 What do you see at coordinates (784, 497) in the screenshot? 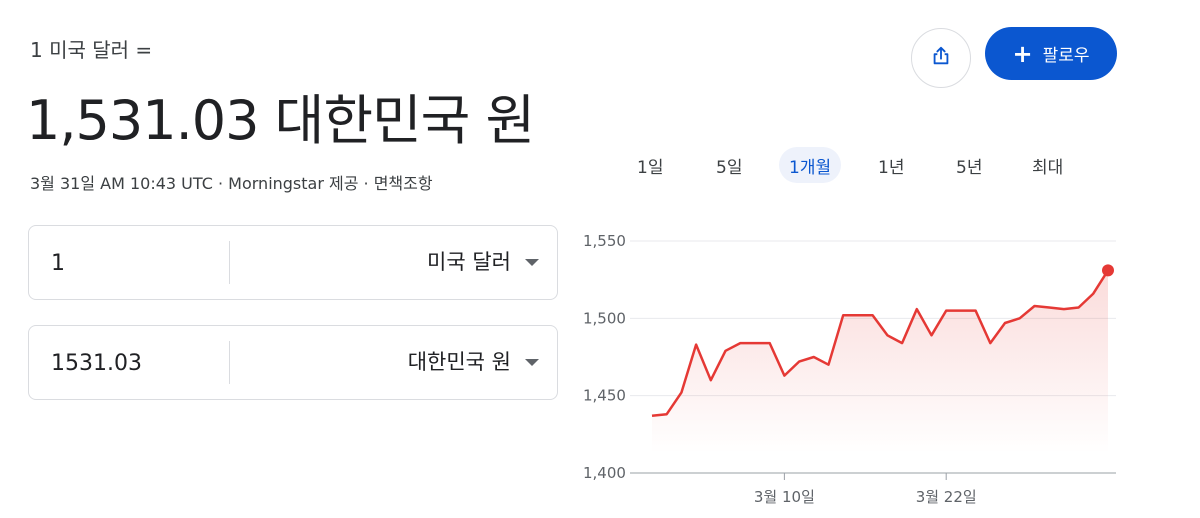
I see `x-tick-label: 3월 10일` at bounding box center [784, 497].